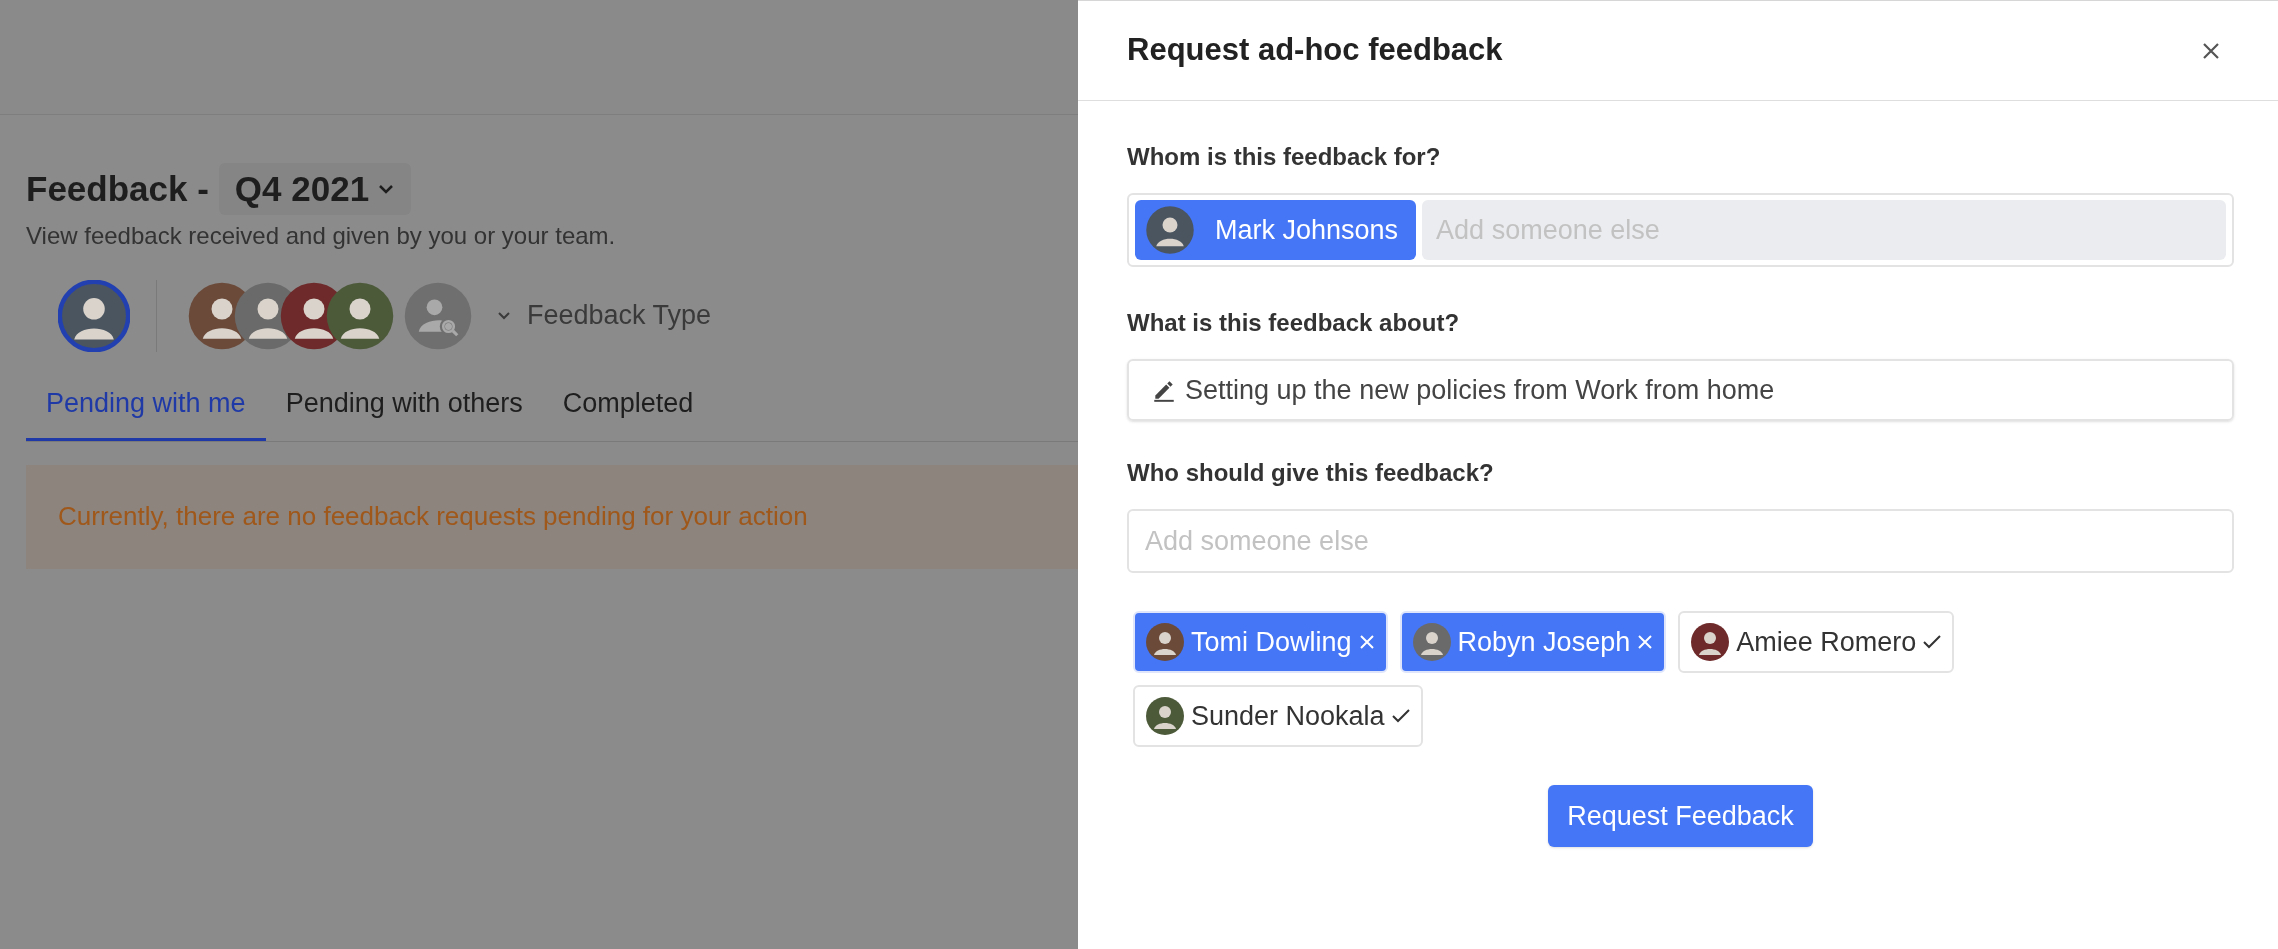 This screenshot has height=949, width=2278. Describe the element at coordinates (604, 315) in the screenshot. I see `feedback-type-filter: Feedback Type` at that location.